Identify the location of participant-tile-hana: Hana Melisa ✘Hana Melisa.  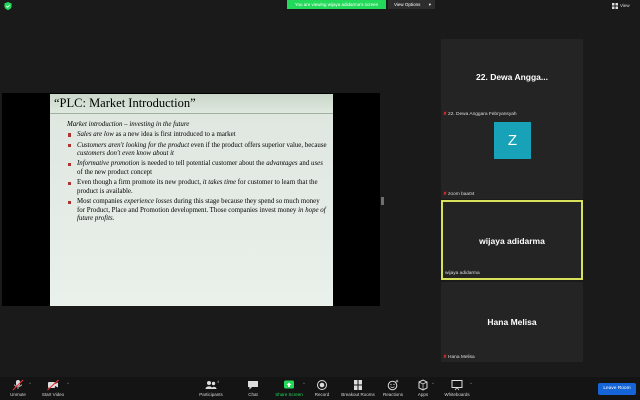
(512, 322).